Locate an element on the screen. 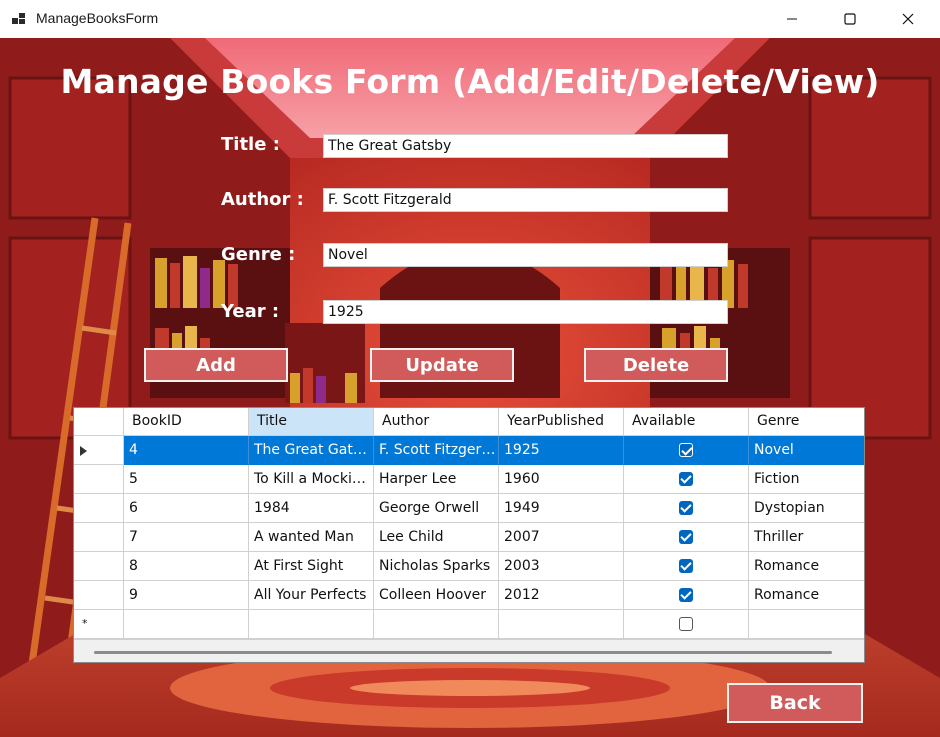 The width and height of the screenshot is (940, 737). maximize-icon is located at coordinates (850, 19).